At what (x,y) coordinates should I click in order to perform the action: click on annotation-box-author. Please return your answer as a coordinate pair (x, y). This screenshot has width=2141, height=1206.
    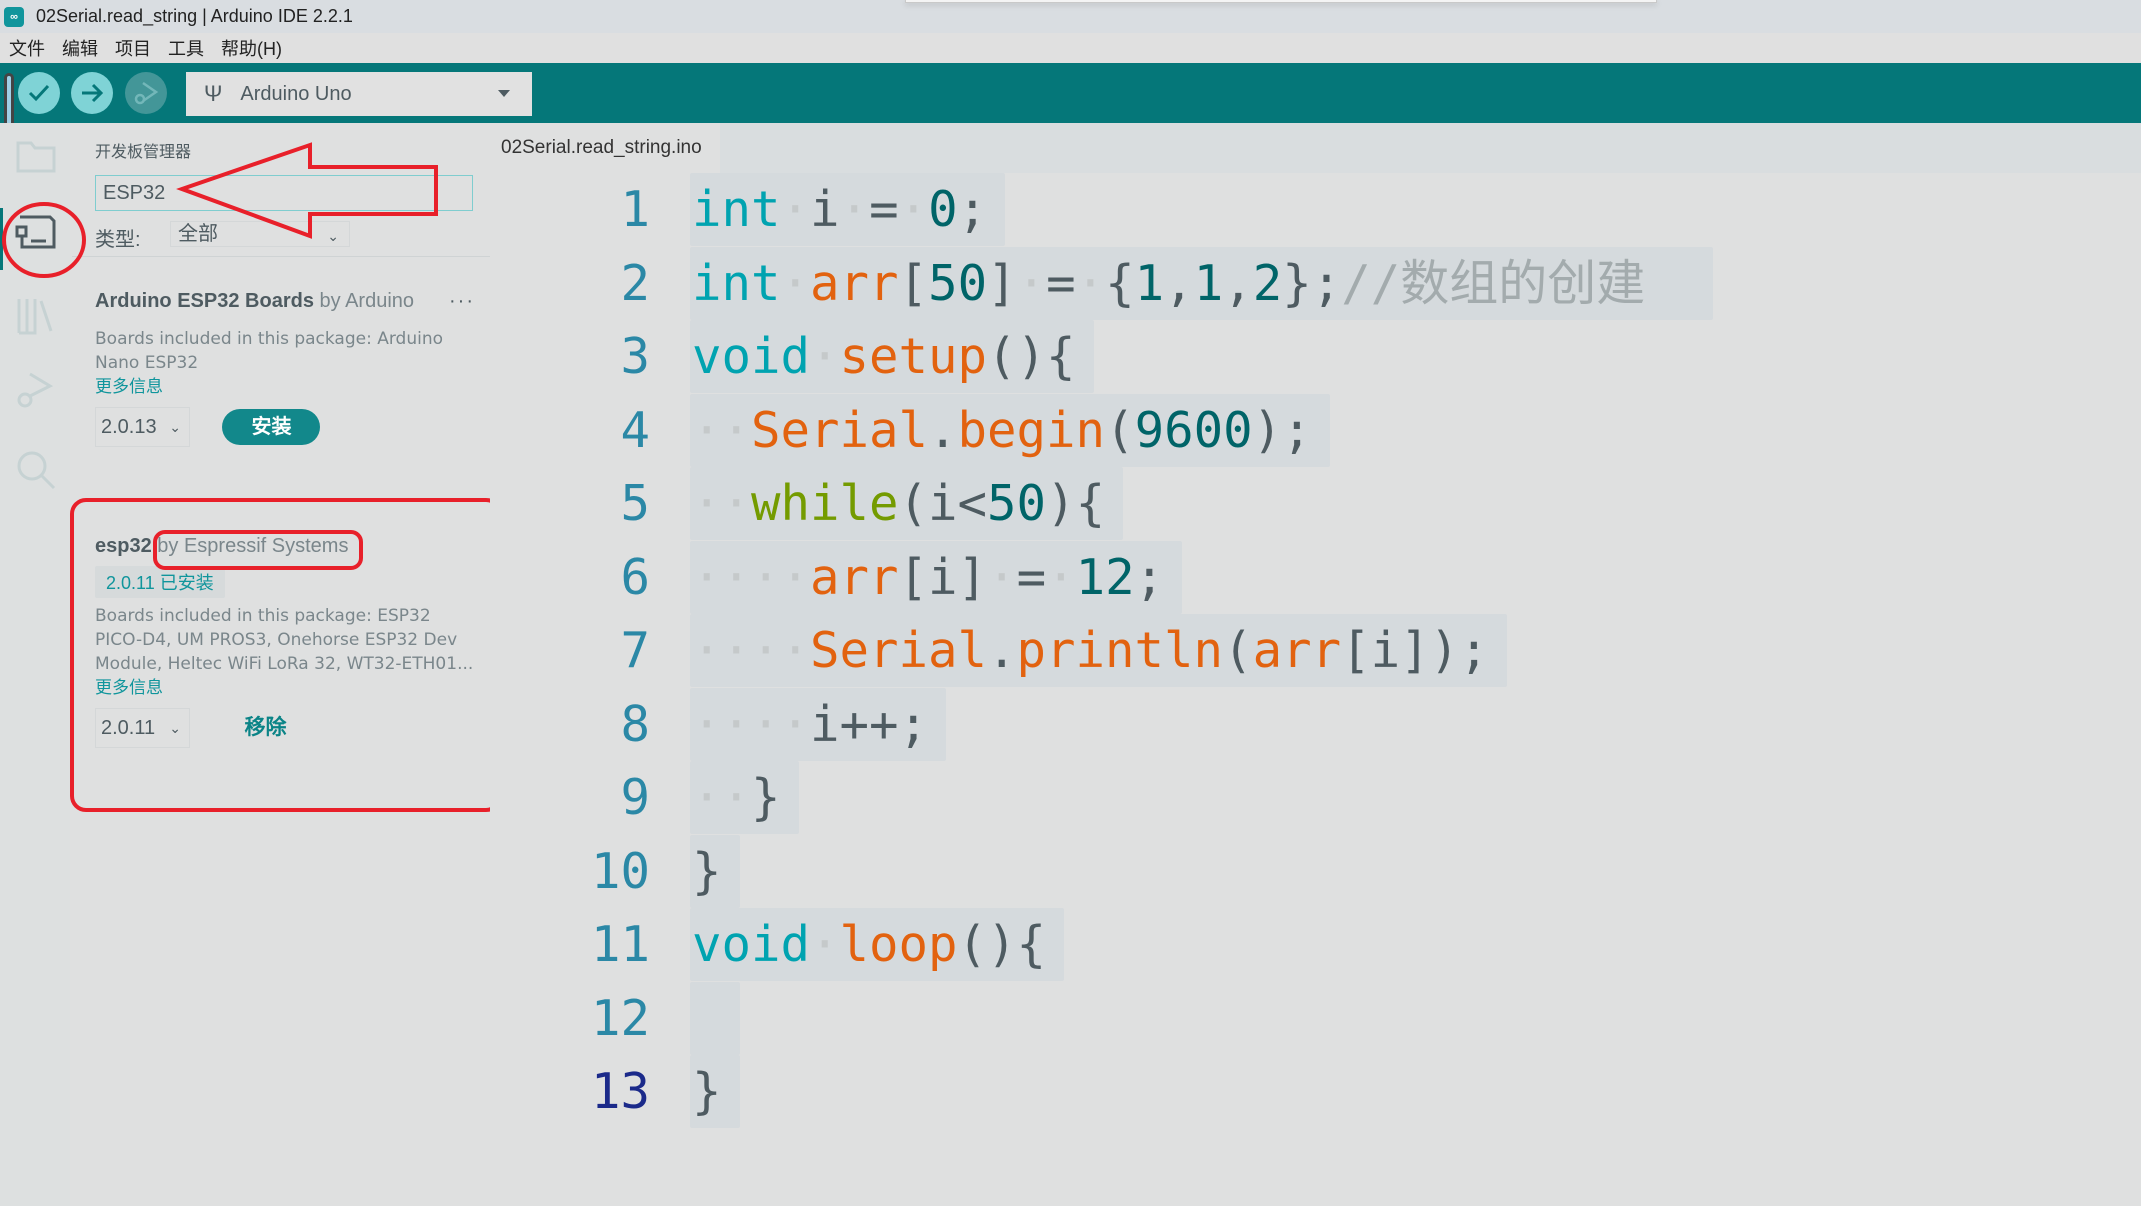
    Looking at the image, I should click on (258, 550).